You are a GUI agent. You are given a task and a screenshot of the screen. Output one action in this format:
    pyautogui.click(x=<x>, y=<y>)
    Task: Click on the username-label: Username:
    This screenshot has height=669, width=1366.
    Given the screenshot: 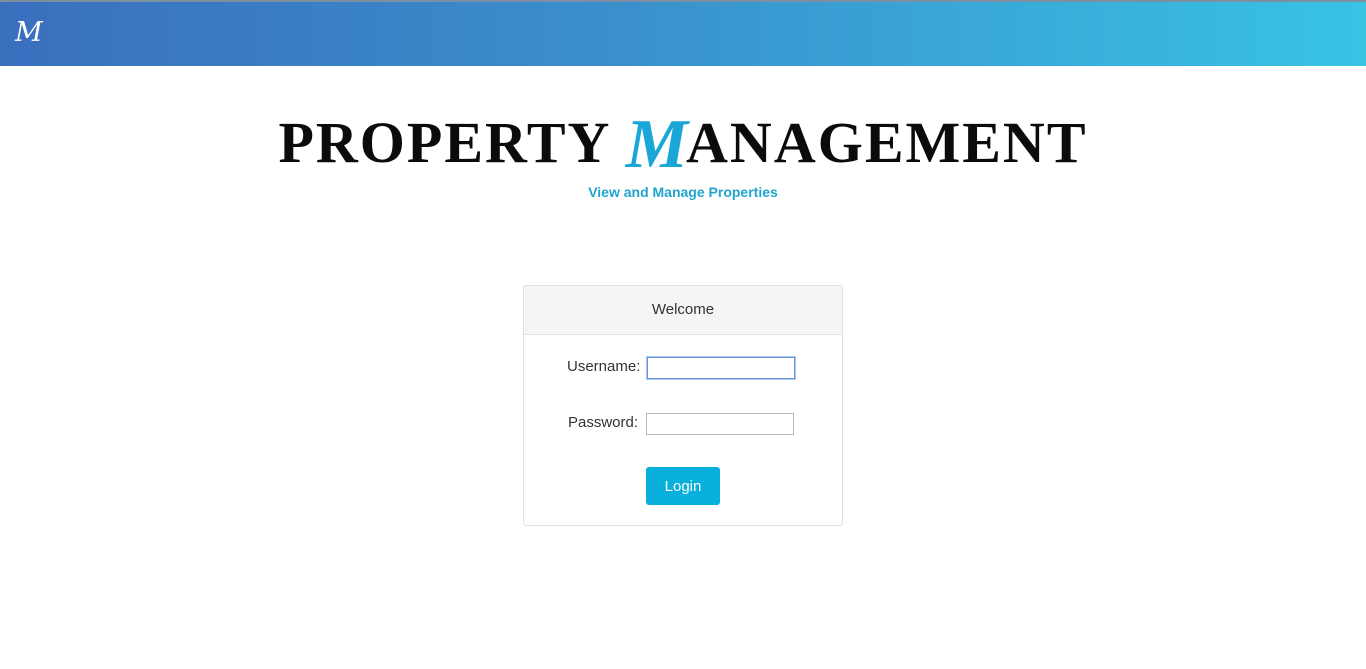 What is the action you would take?
    pyautogui.click(x=604, y=366)
    